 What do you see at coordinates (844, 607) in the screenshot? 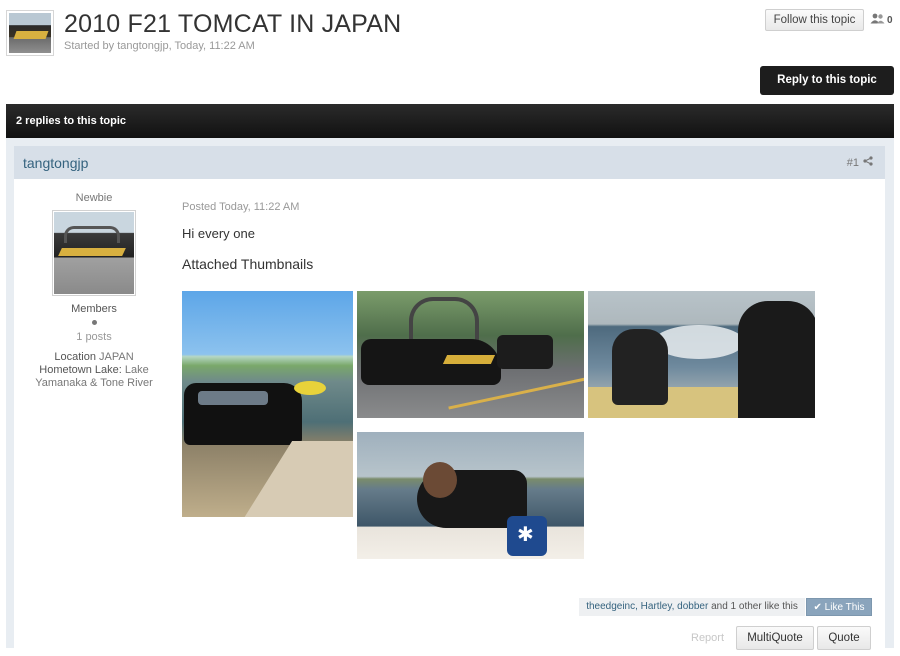
I see `like-this-label: Like This` at bounding box center [844, 607].